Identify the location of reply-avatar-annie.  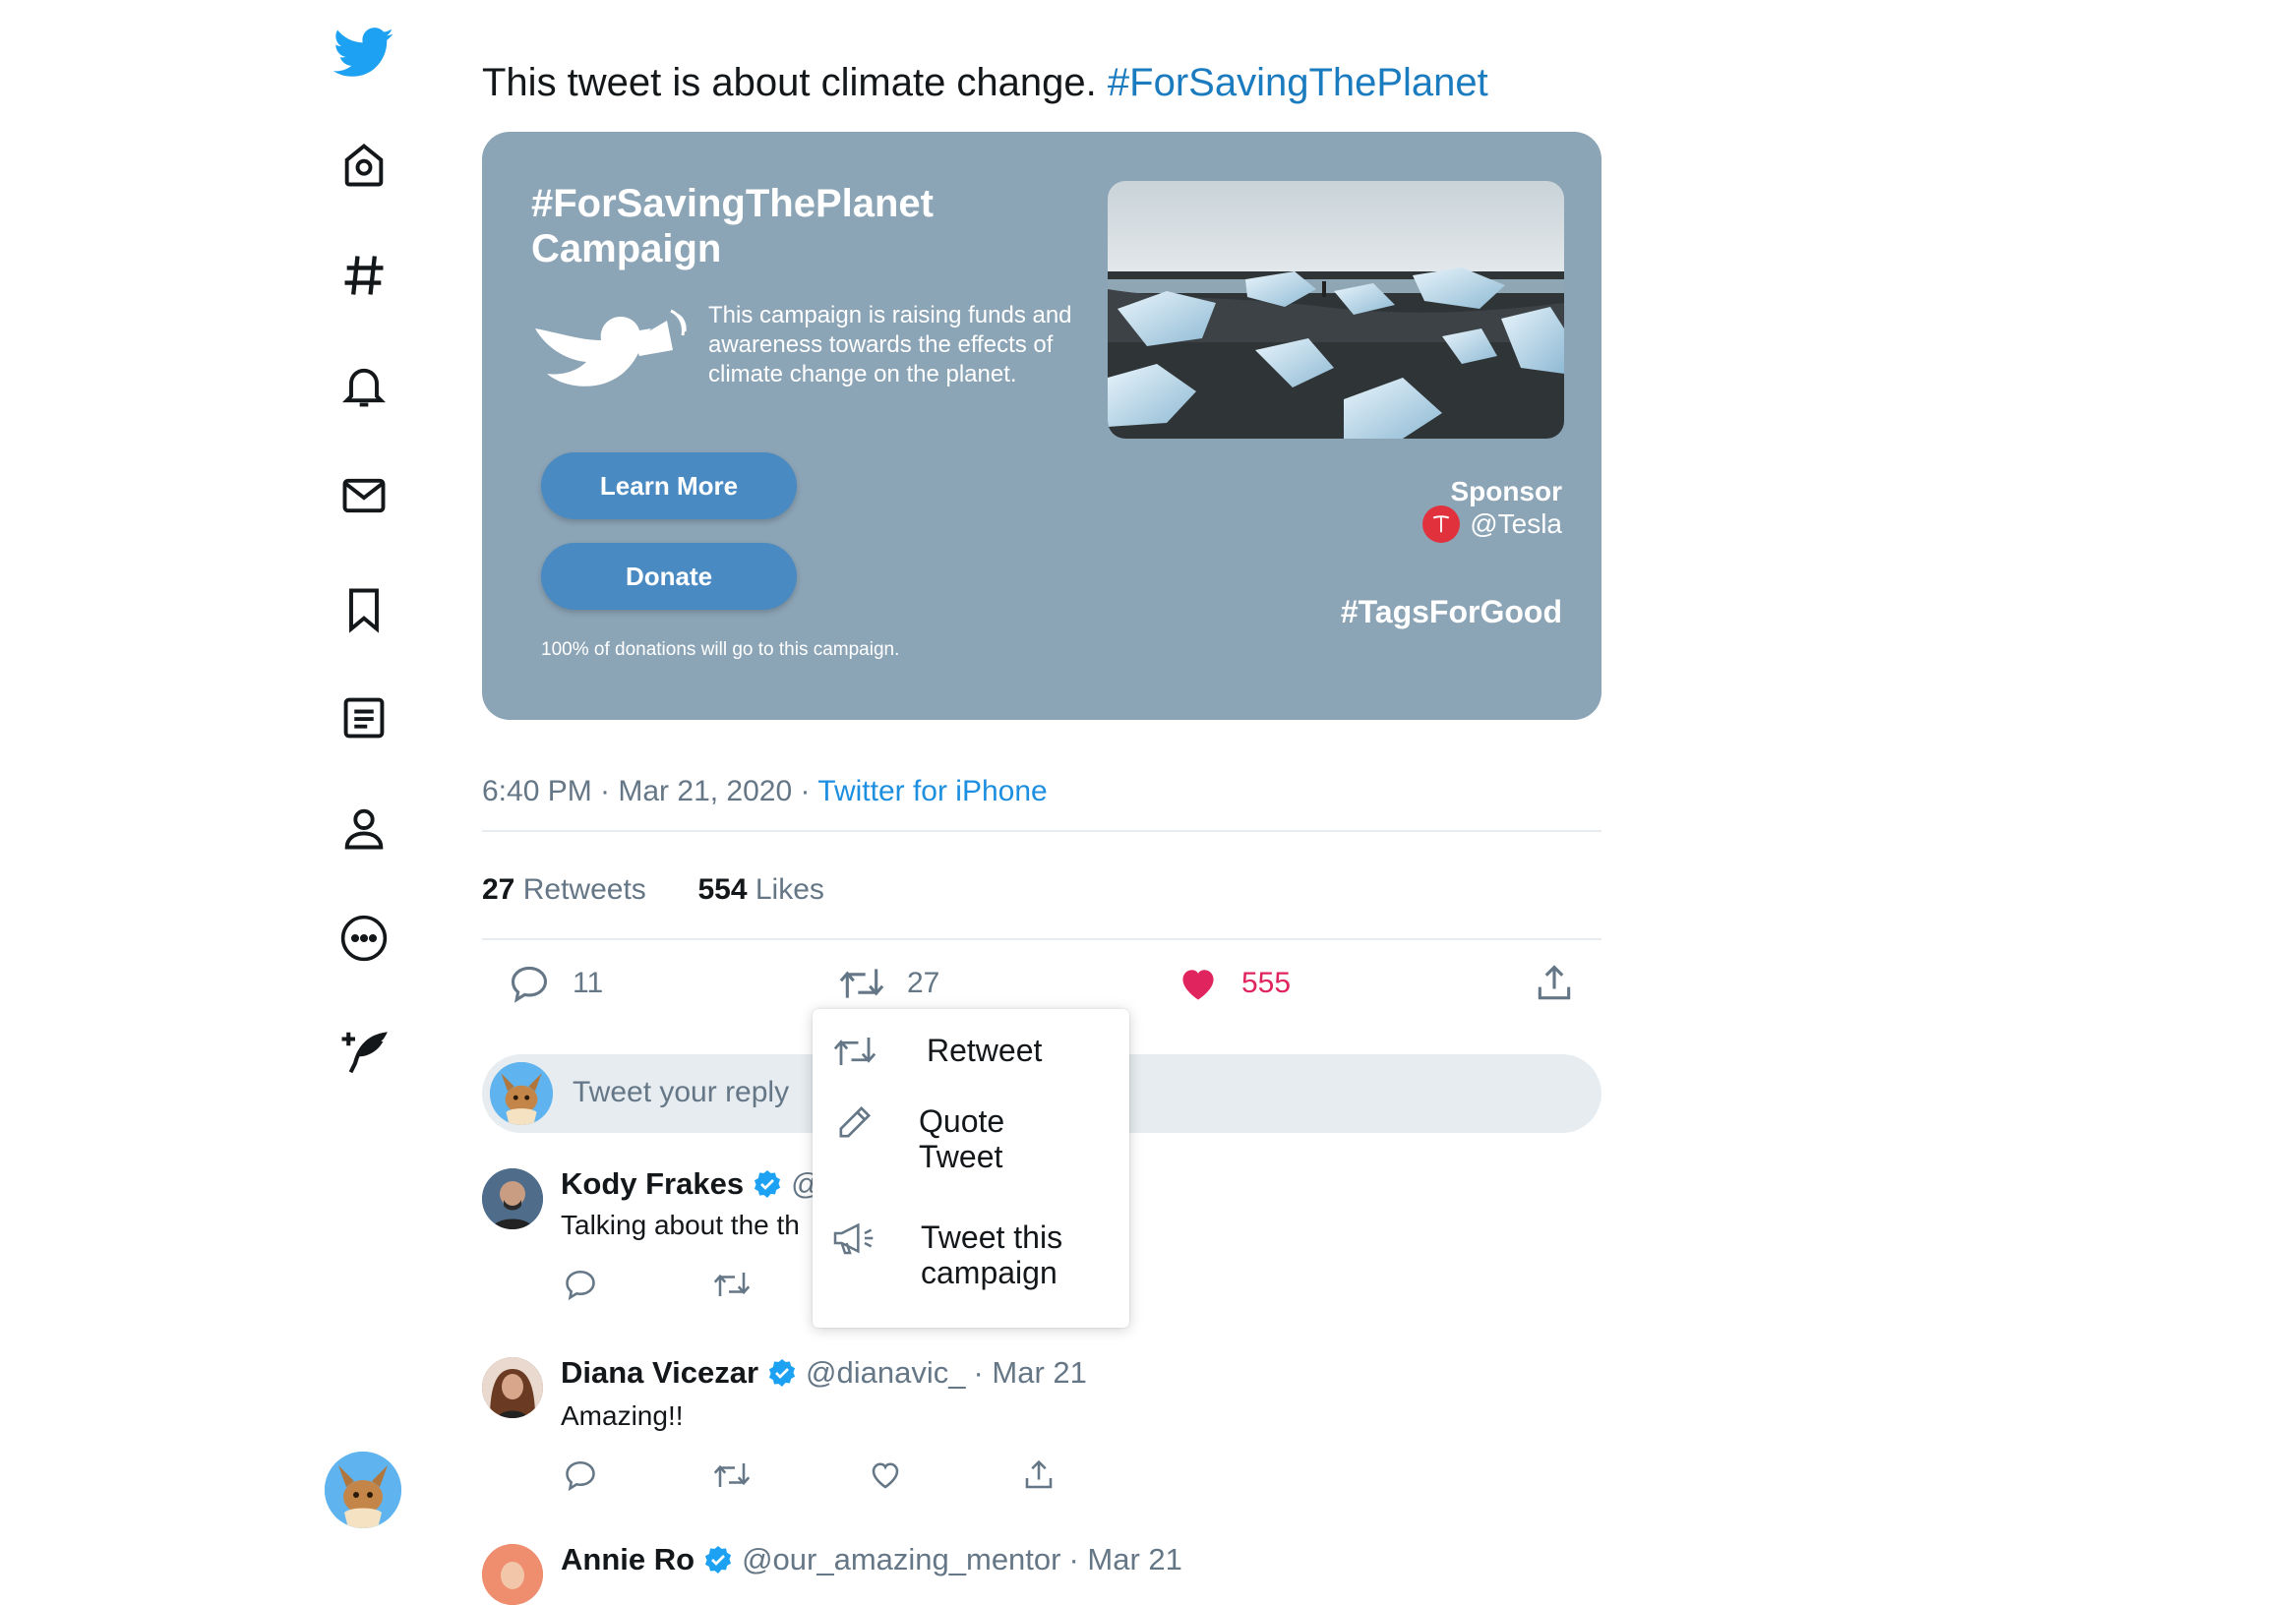
(512, 1574).